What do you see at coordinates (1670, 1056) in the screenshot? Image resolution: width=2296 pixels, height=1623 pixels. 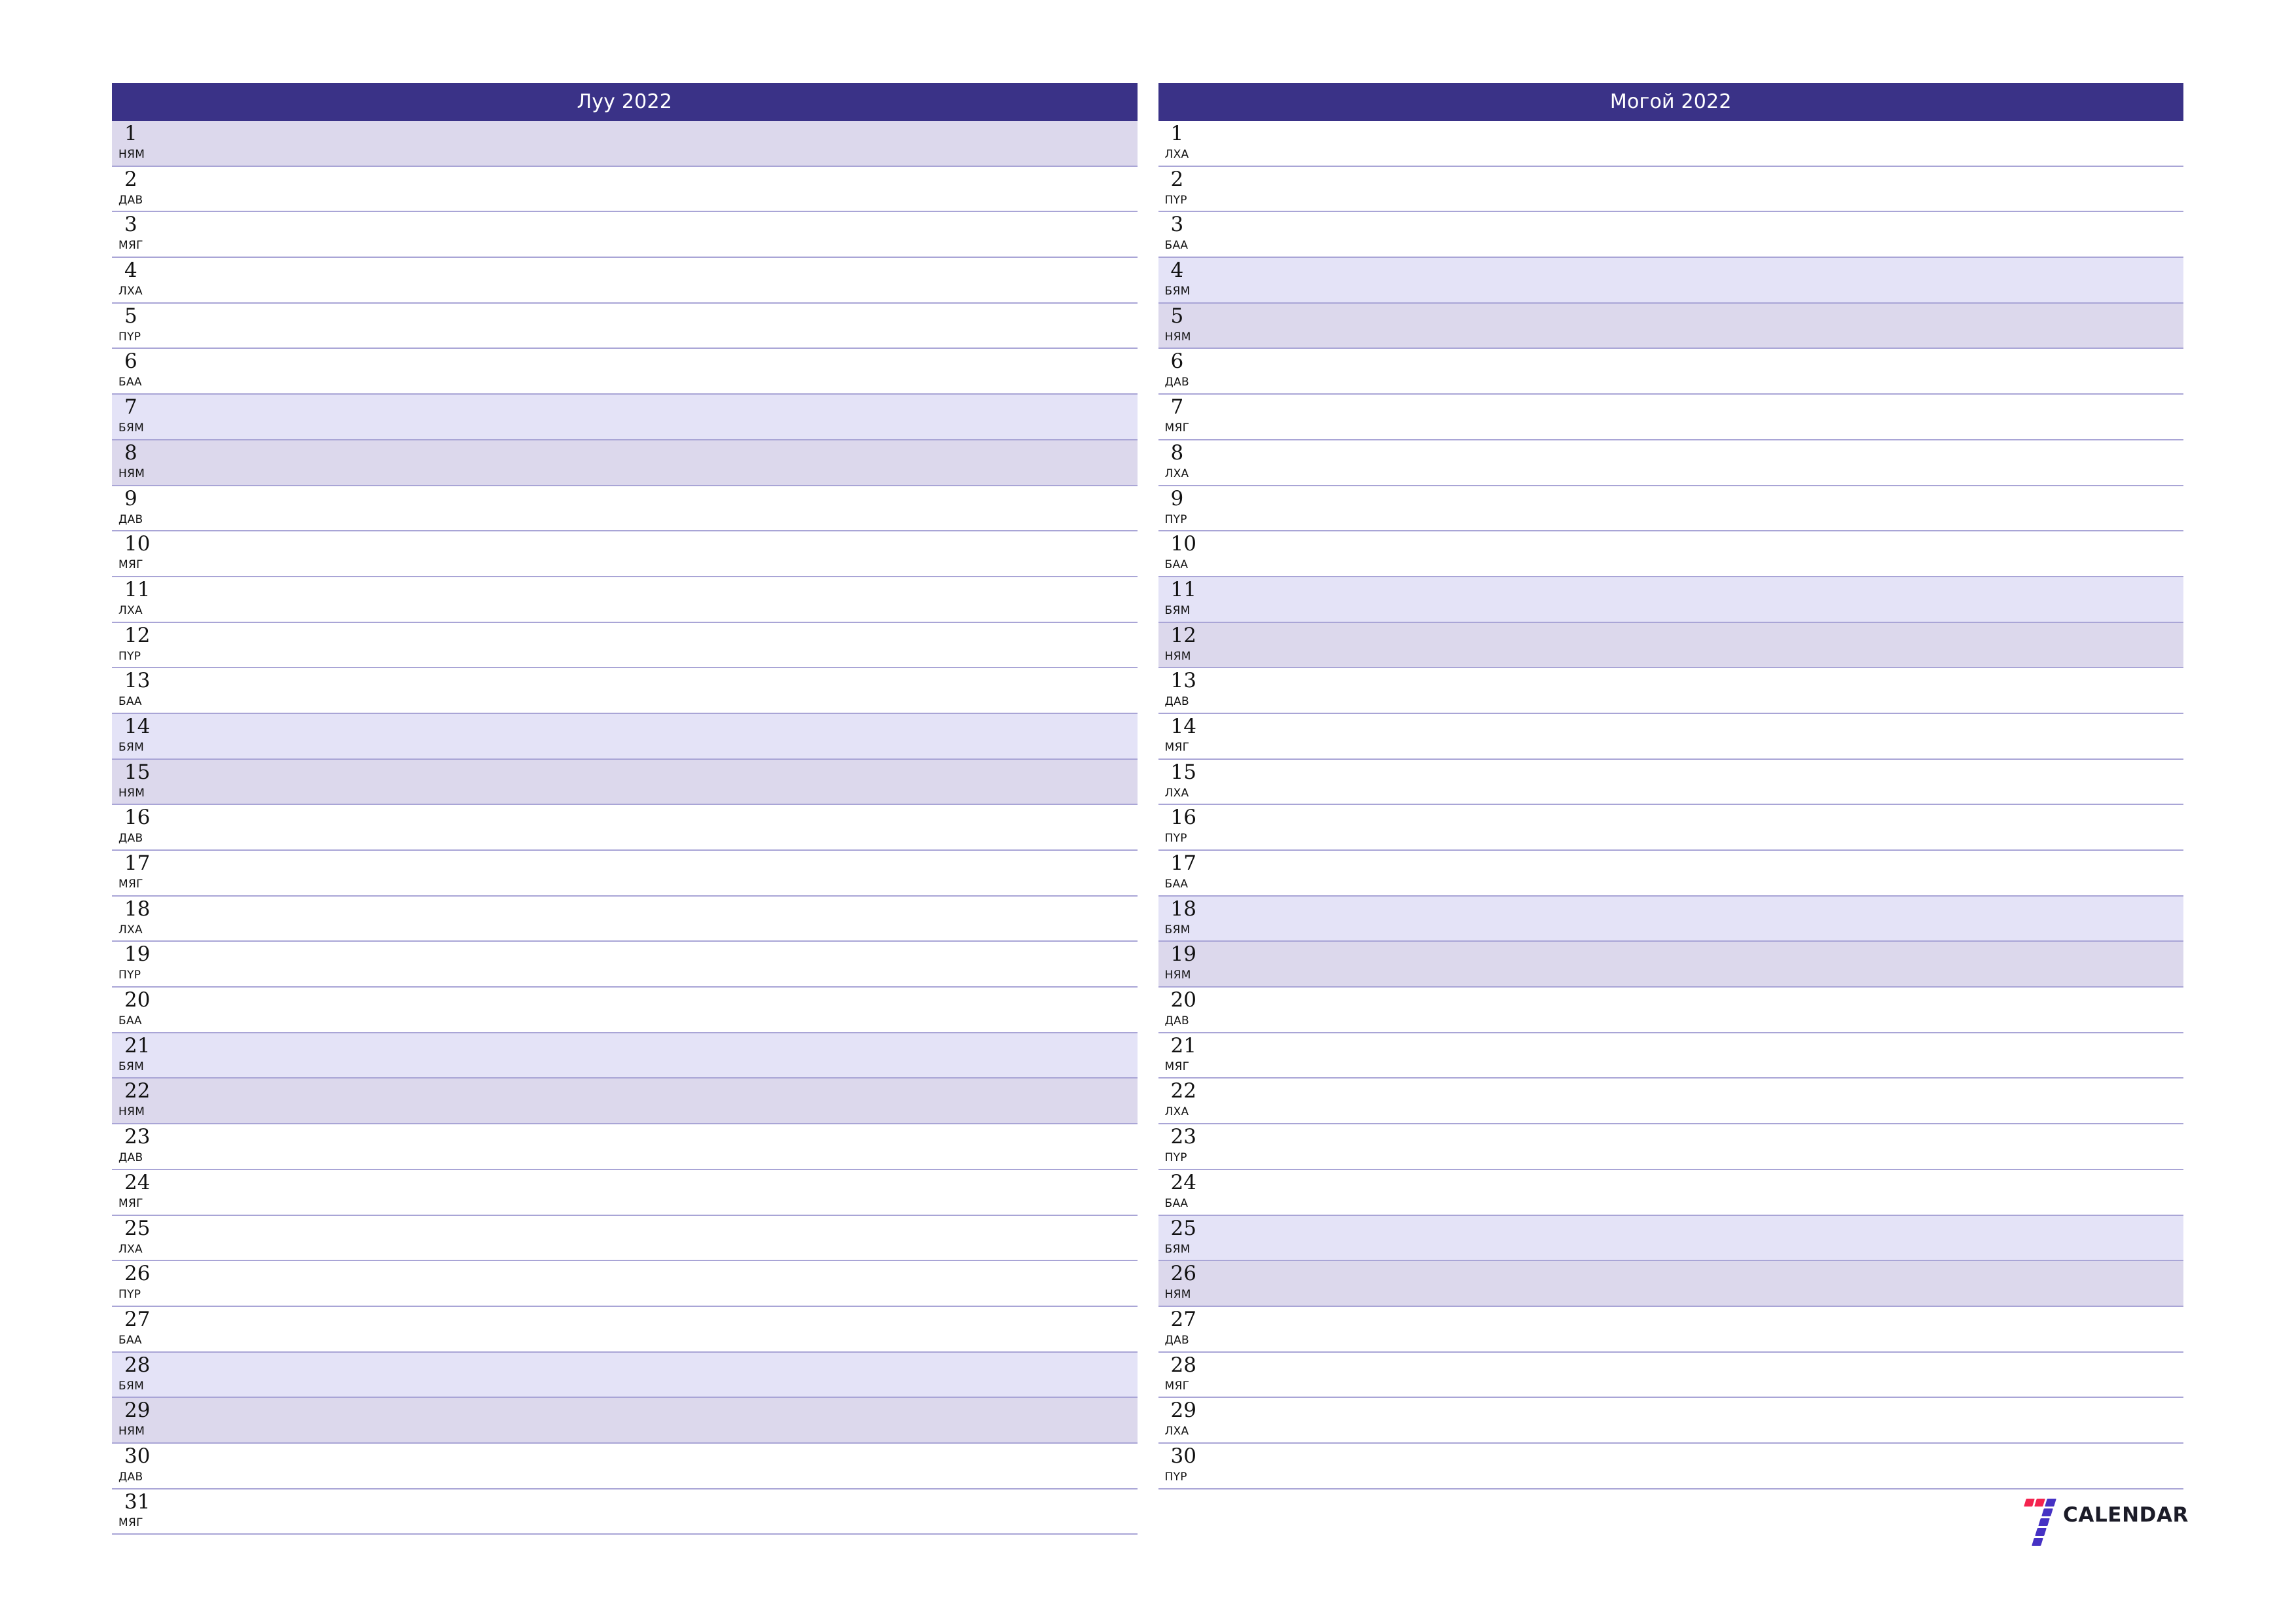 I see `day-row: 21 МЯГ` at bounding box center [1670, 1056].